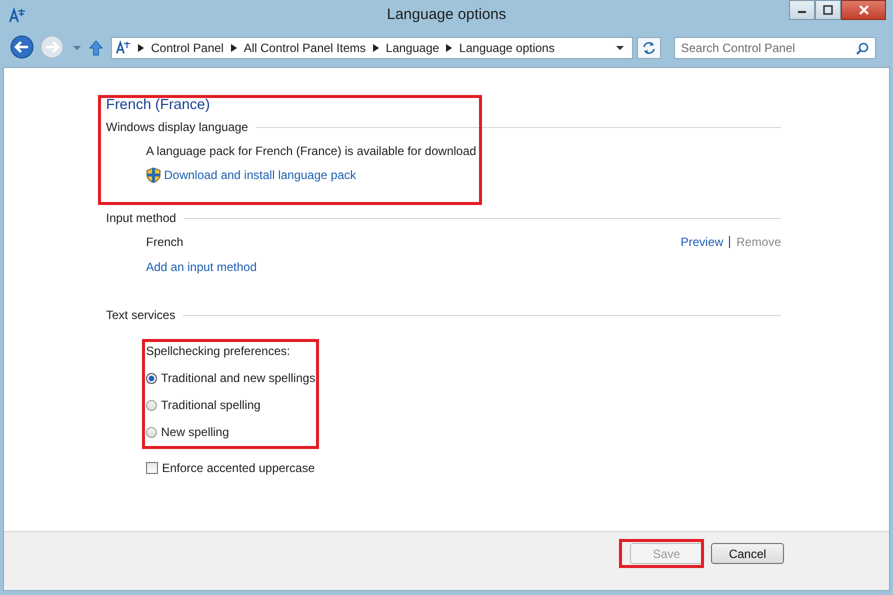 This screenshot has height=595, width=893. I want to click on breadcrumb-item: Control Panel, so click(187, 48).